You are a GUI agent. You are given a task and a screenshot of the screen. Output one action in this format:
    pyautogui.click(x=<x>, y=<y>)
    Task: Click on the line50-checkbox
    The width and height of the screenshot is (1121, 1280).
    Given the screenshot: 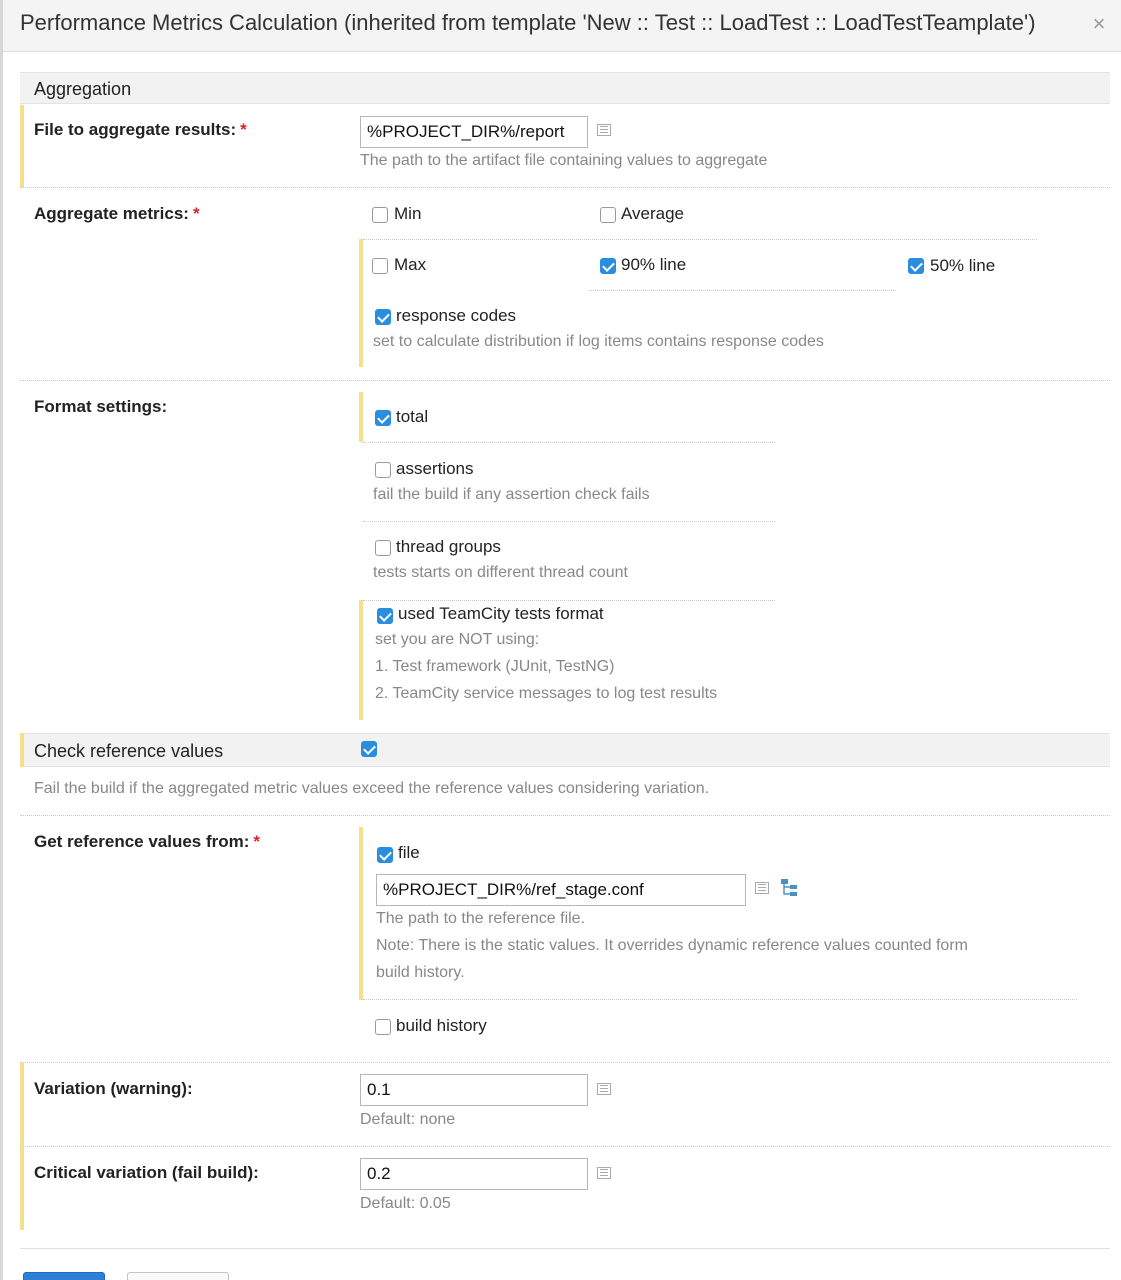 What is the action you would take?
    pyautogui.click(x=916, y=266)
    